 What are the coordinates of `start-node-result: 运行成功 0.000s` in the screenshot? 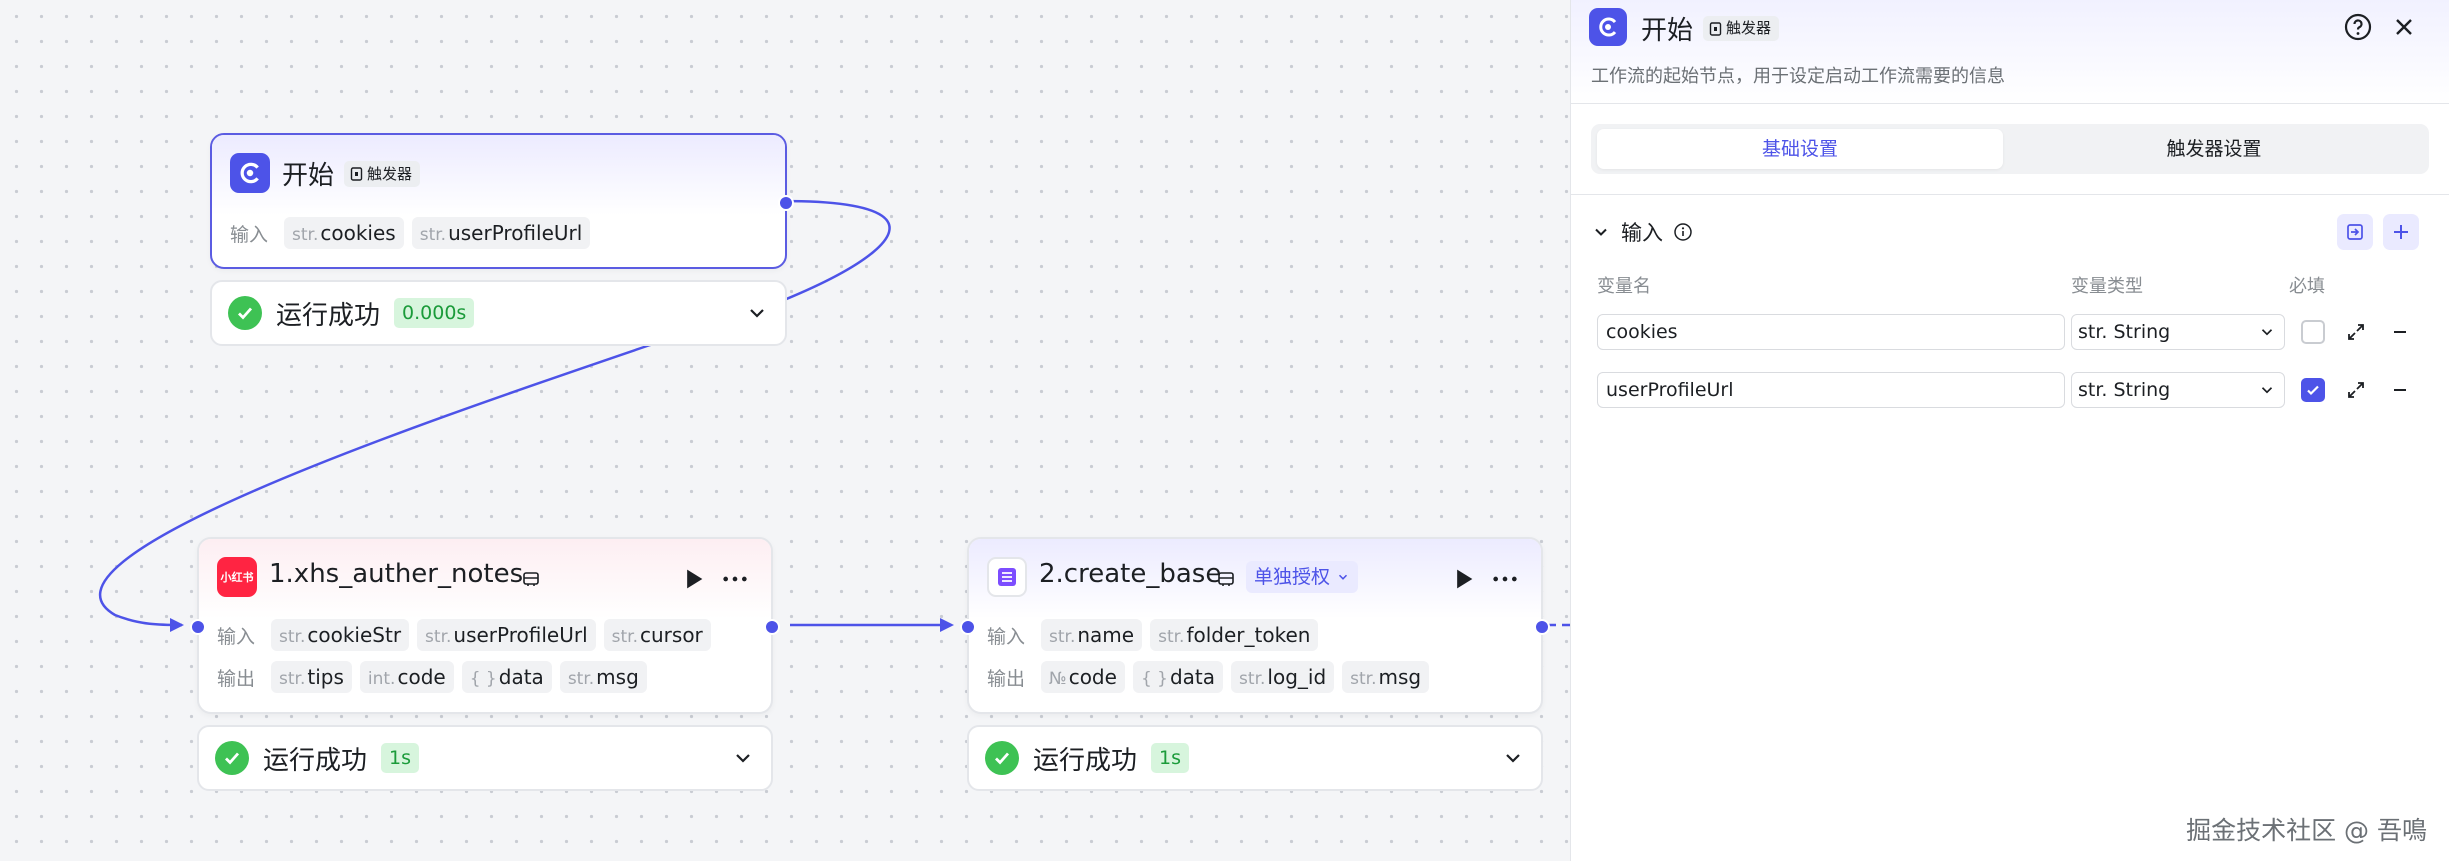 It's located at (498, 313).